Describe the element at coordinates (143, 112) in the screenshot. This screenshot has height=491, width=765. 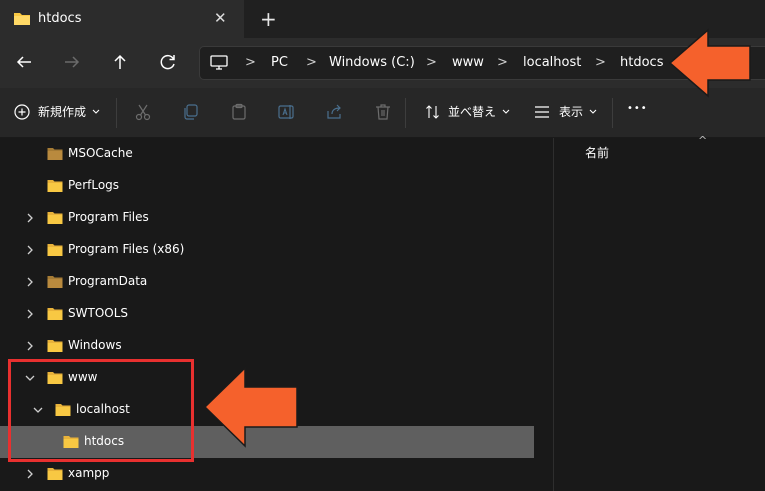
I see `cut-icon` at that location.